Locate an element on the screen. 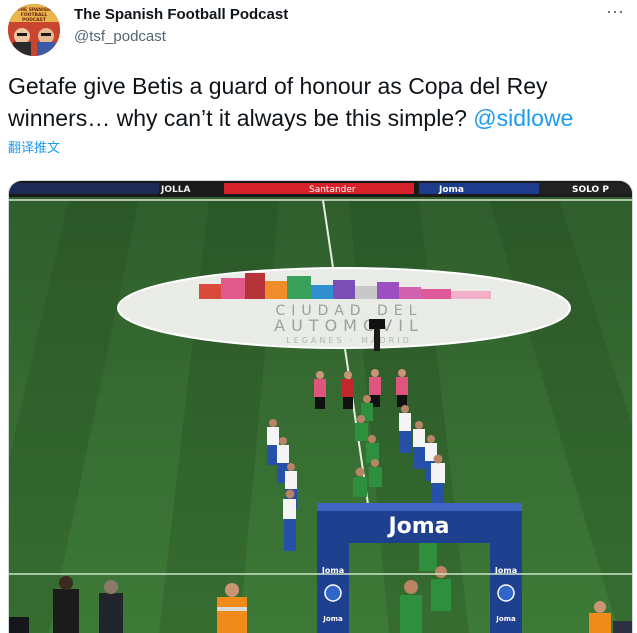  ellipsis-icon: ··· is located at coordinates (615, 12).